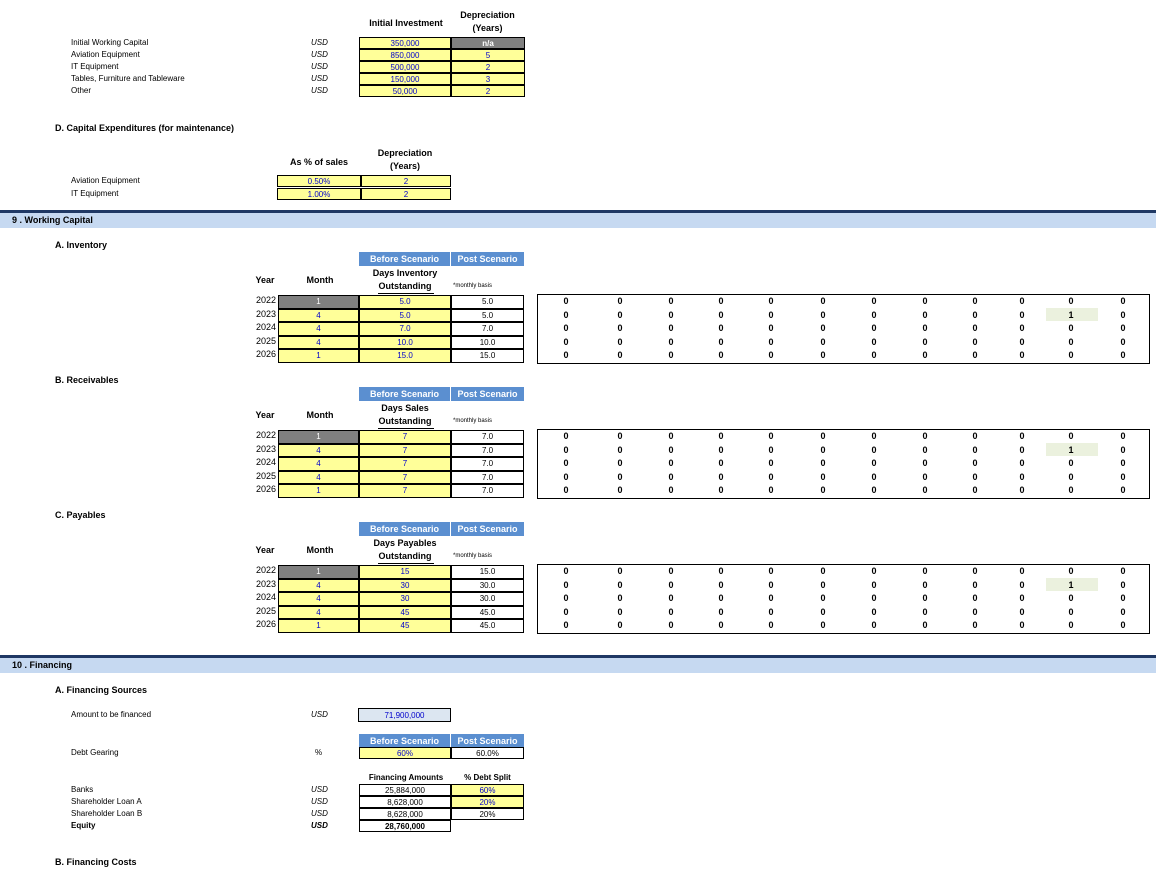  Describe the element at coordinates (405, 67) in the screenshot. I see `capex-row-investment: 500,000` at that location.